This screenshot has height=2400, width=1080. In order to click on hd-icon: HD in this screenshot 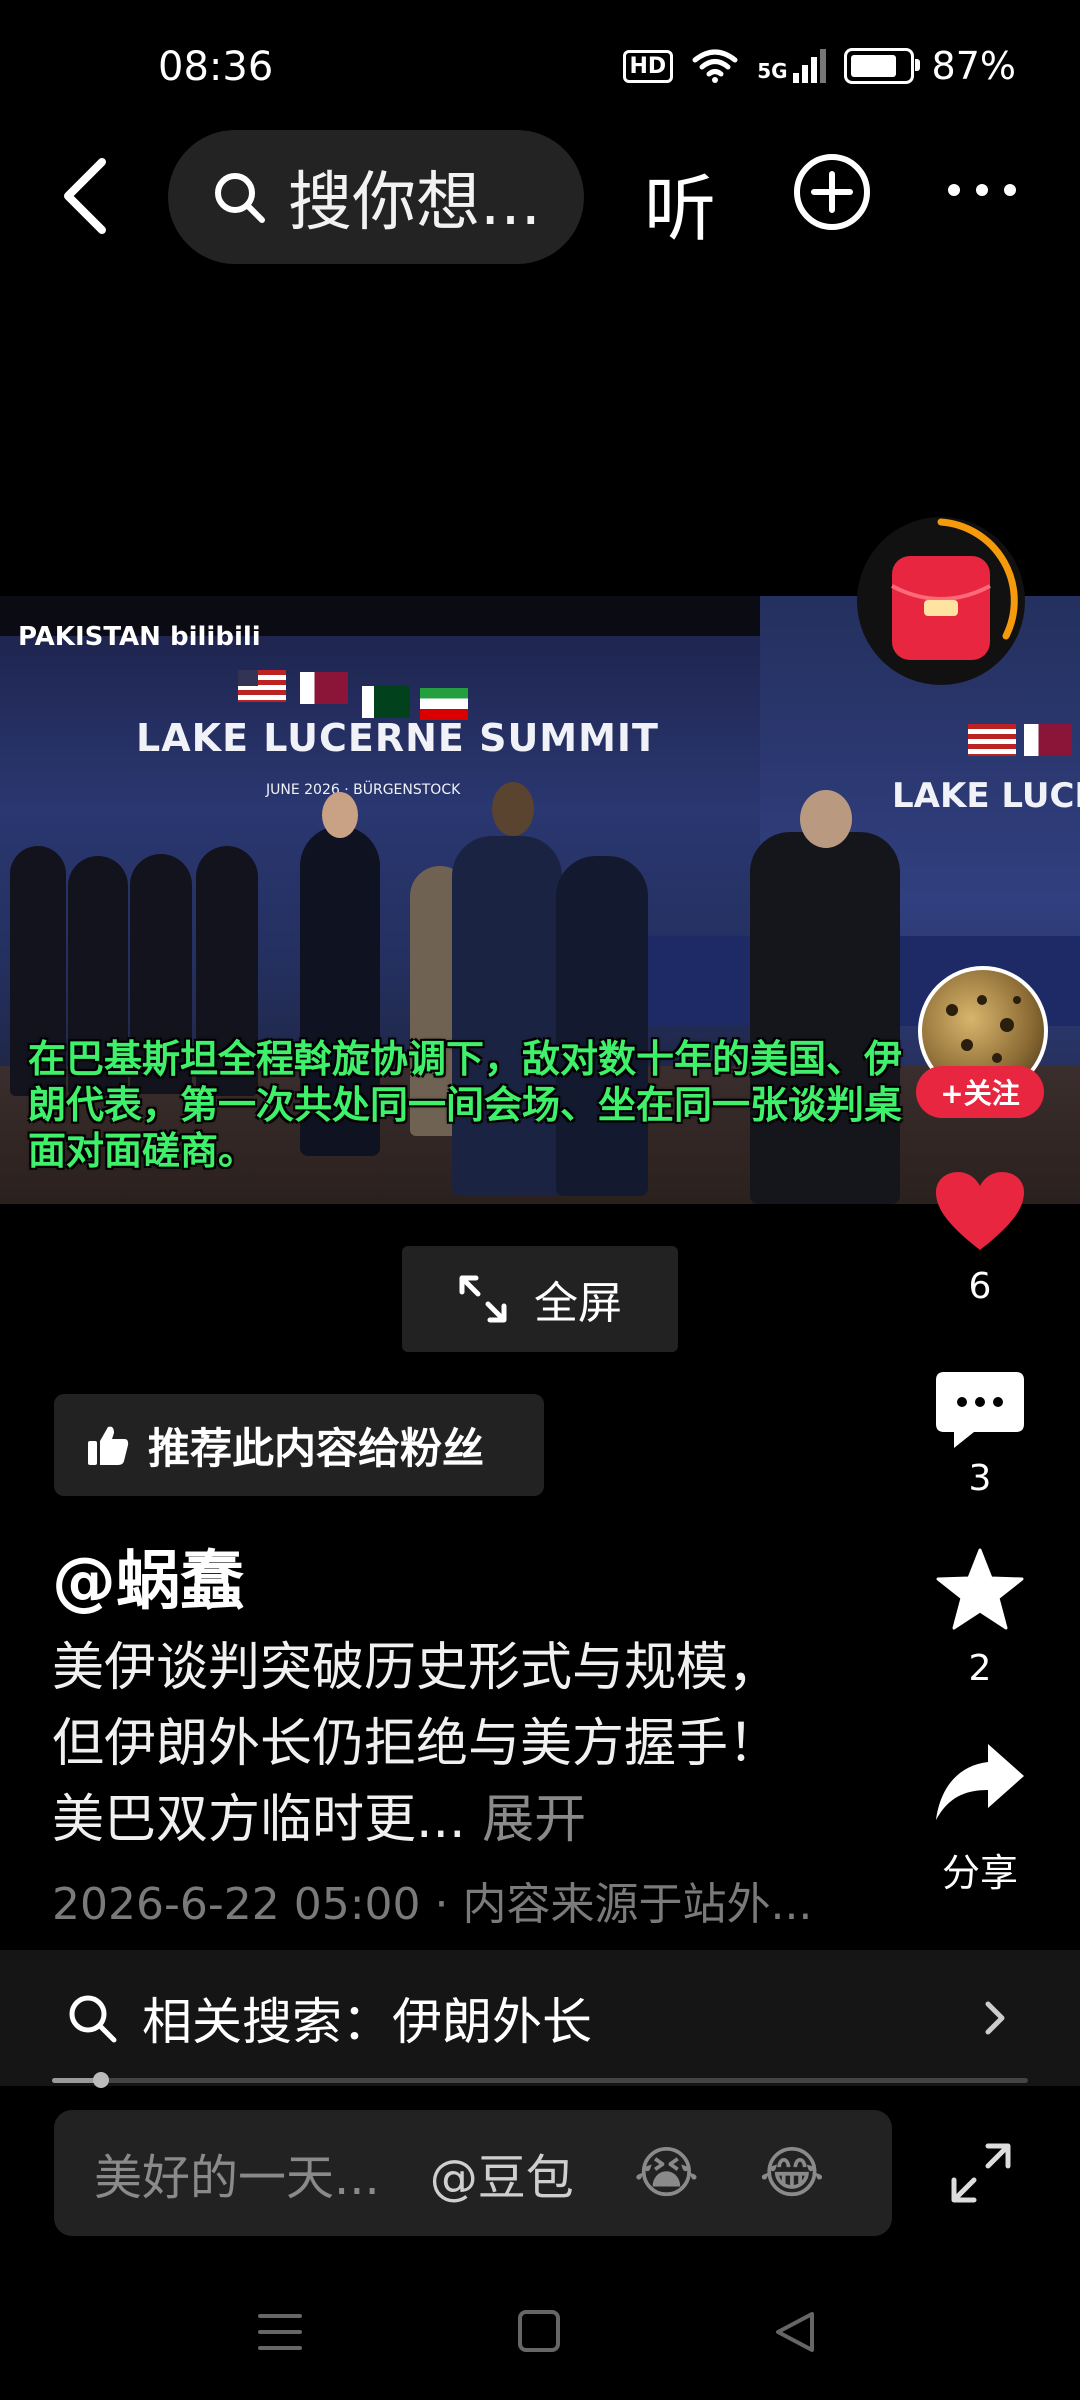, I will do `click(648, 66)`.